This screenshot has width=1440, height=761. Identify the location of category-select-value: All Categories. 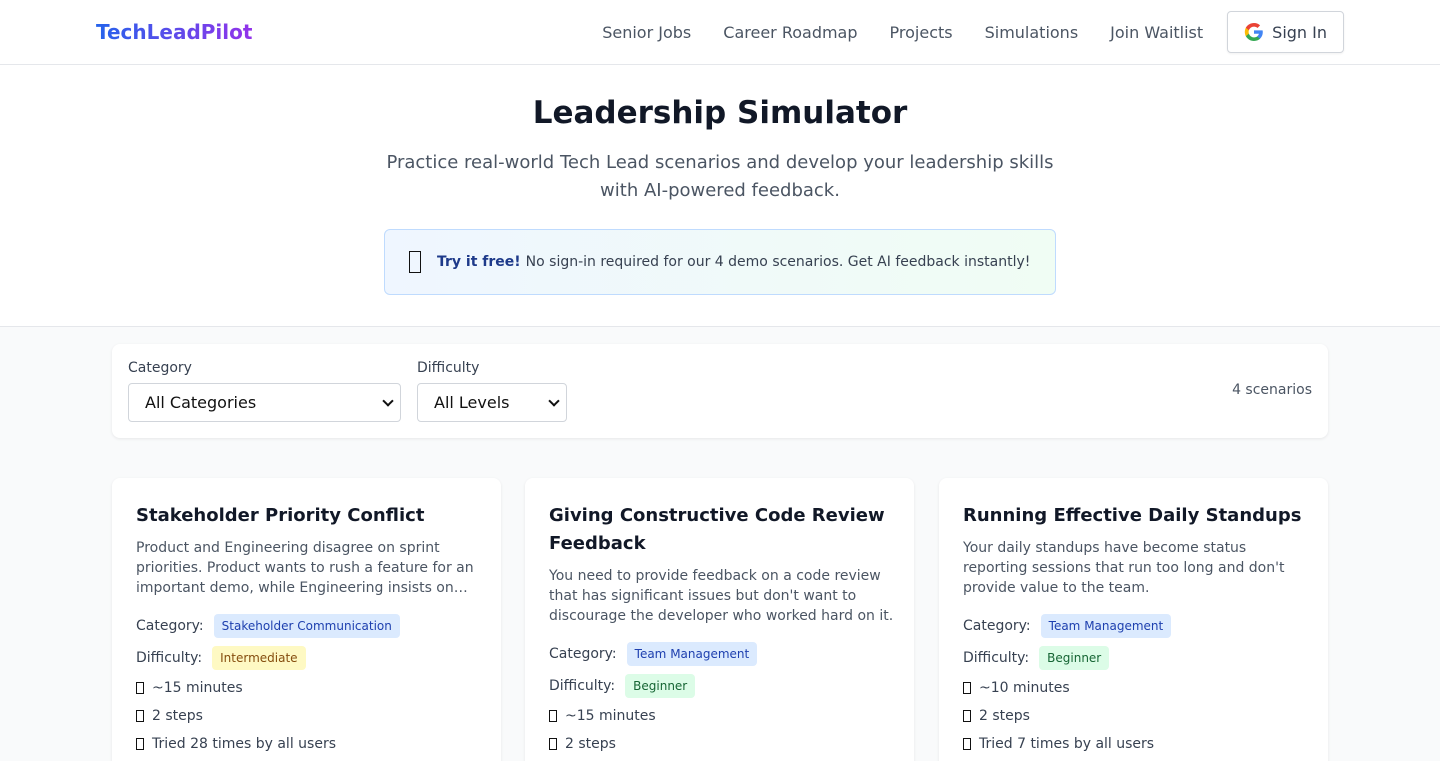
(201, 402).